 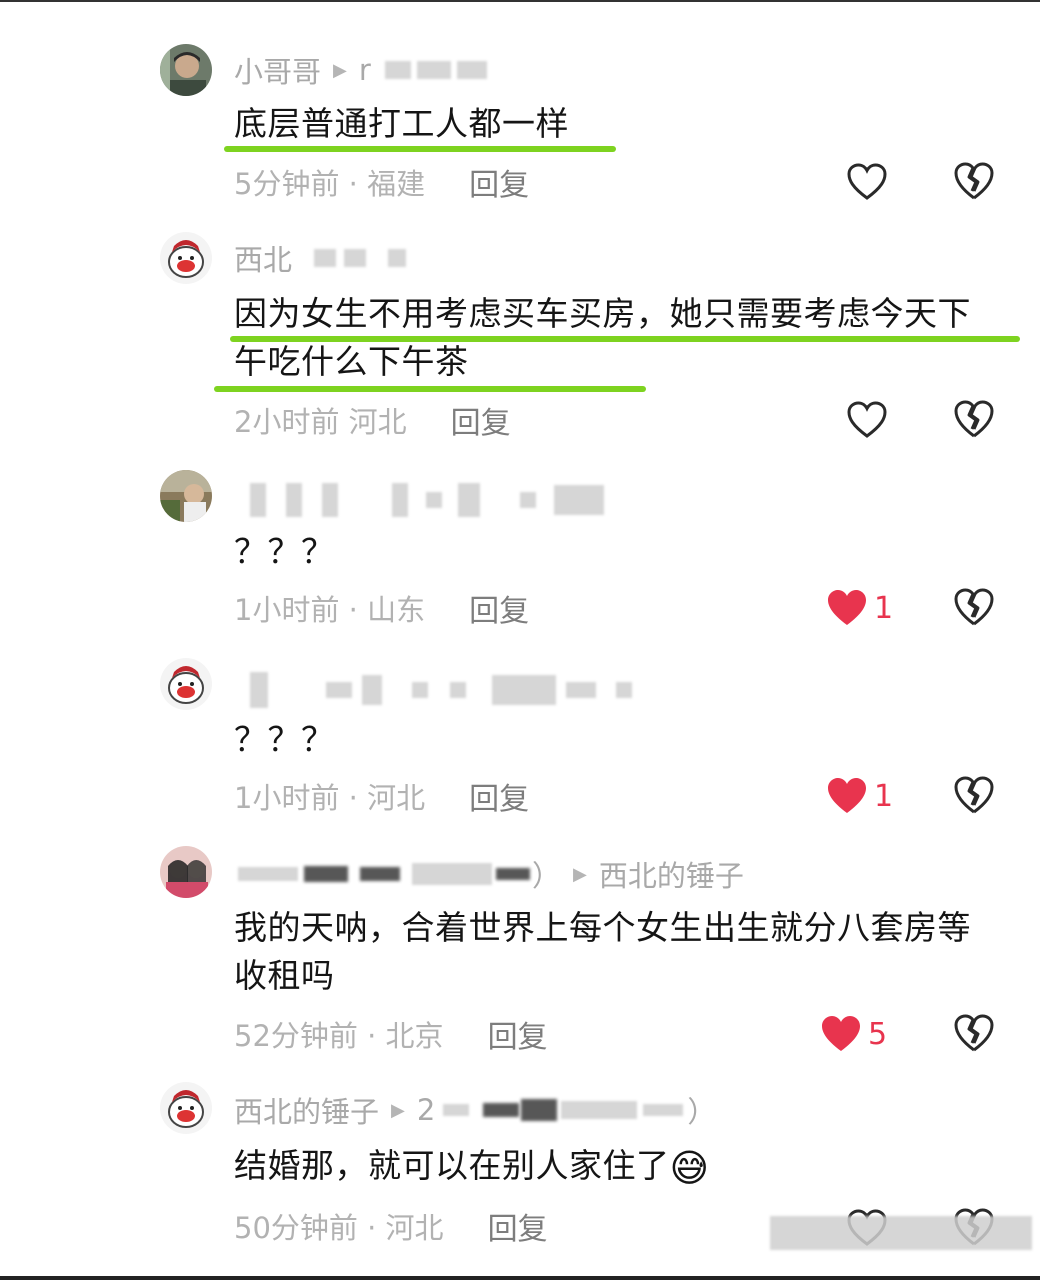 What do you see at coordinates (901, 1233) in the screenshot?
I see `blurred-watermark` at bounding box center [901, 1233].